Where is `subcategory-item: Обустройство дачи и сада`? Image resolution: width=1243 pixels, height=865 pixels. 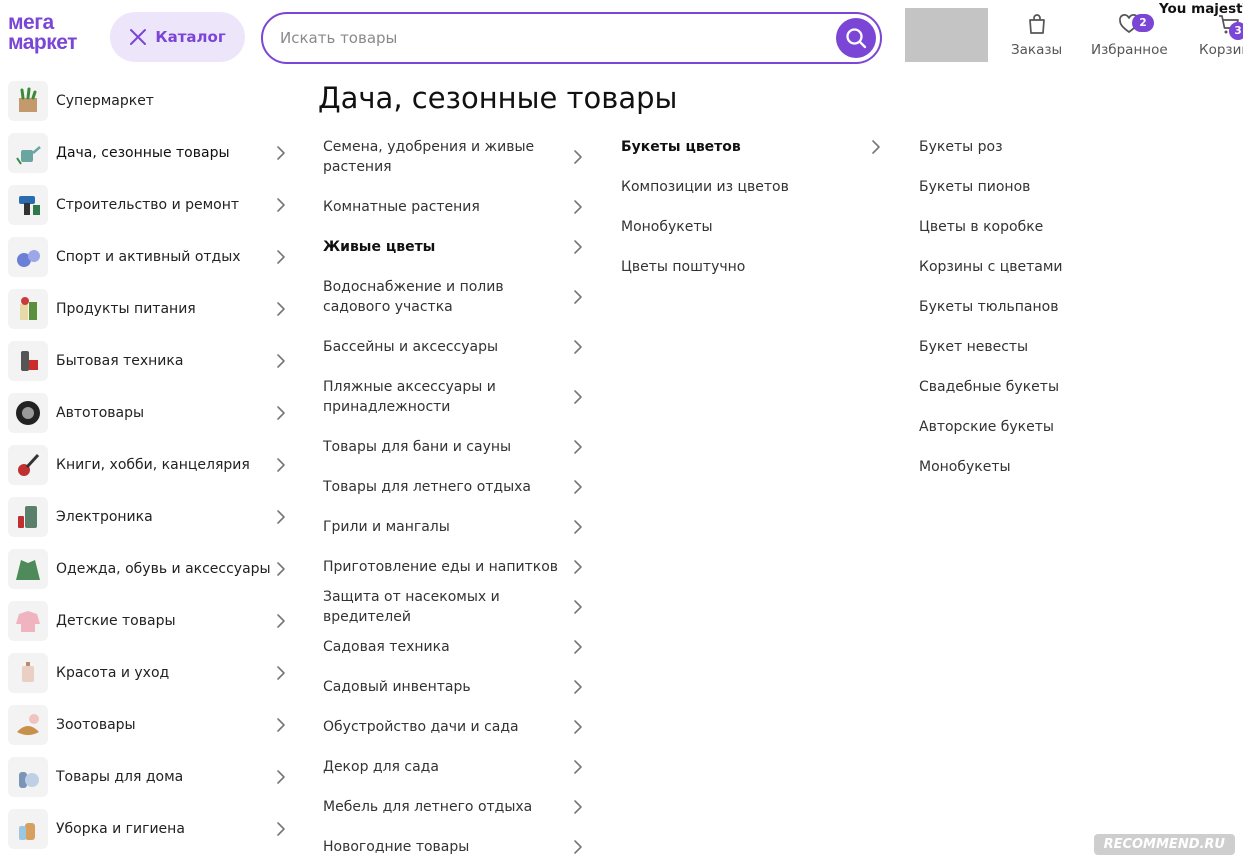
subcategory-item: Обустройство дачи и сада is located at coordinates (452, 727).